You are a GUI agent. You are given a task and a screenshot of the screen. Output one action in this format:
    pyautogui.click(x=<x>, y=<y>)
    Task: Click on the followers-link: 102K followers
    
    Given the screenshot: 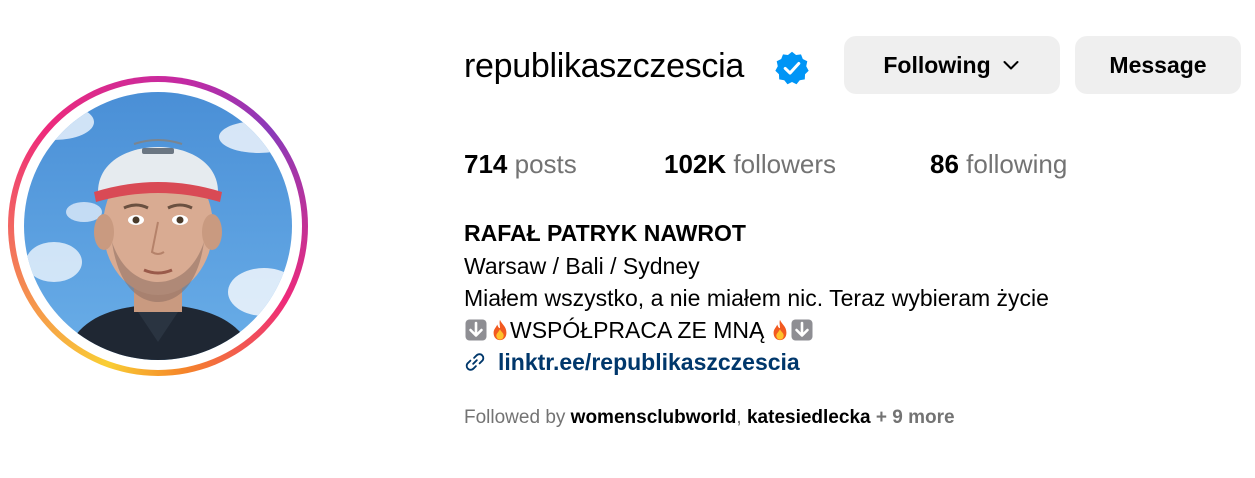 What is the action you would take?
    pyautogui.click(x=750, y=164)
    